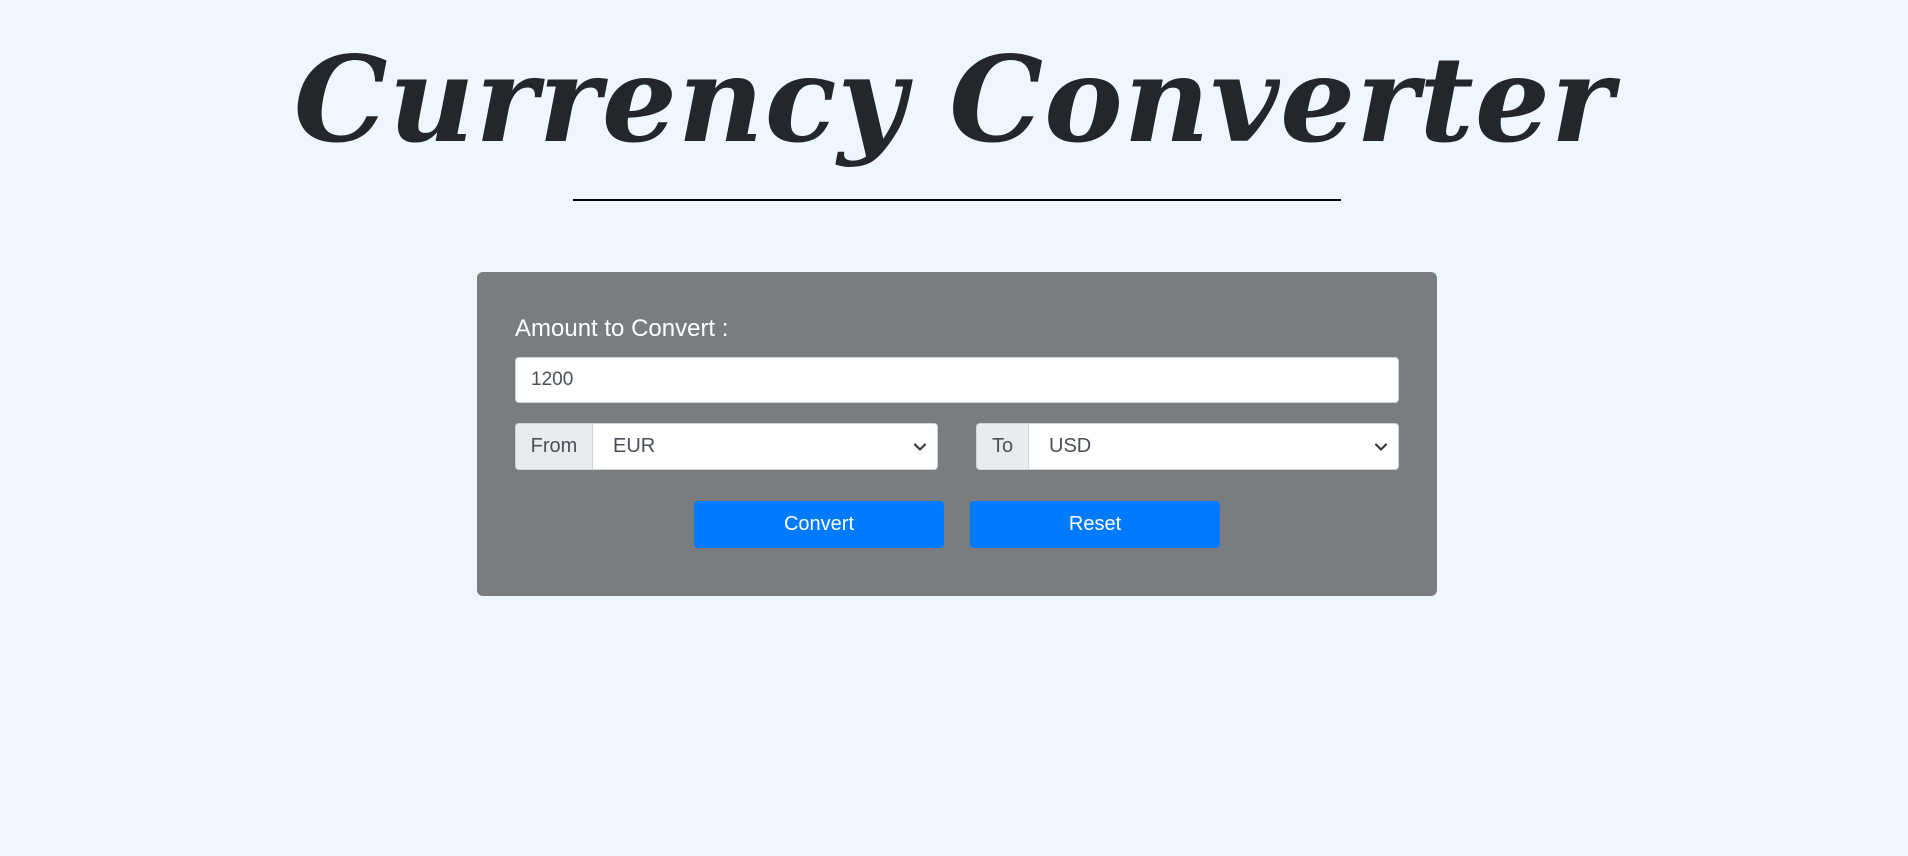  I want to click on amount-input, so click(957, 380).